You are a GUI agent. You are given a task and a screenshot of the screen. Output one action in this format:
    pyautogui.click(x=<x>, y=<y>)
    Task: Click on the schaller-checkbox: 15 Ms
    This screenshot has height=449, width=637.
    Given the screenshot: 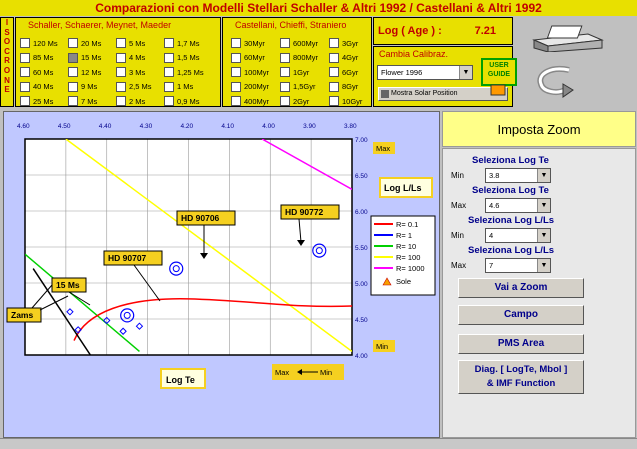 What is the action you would take?
    pyautogui.click(x=84, y=57)
    